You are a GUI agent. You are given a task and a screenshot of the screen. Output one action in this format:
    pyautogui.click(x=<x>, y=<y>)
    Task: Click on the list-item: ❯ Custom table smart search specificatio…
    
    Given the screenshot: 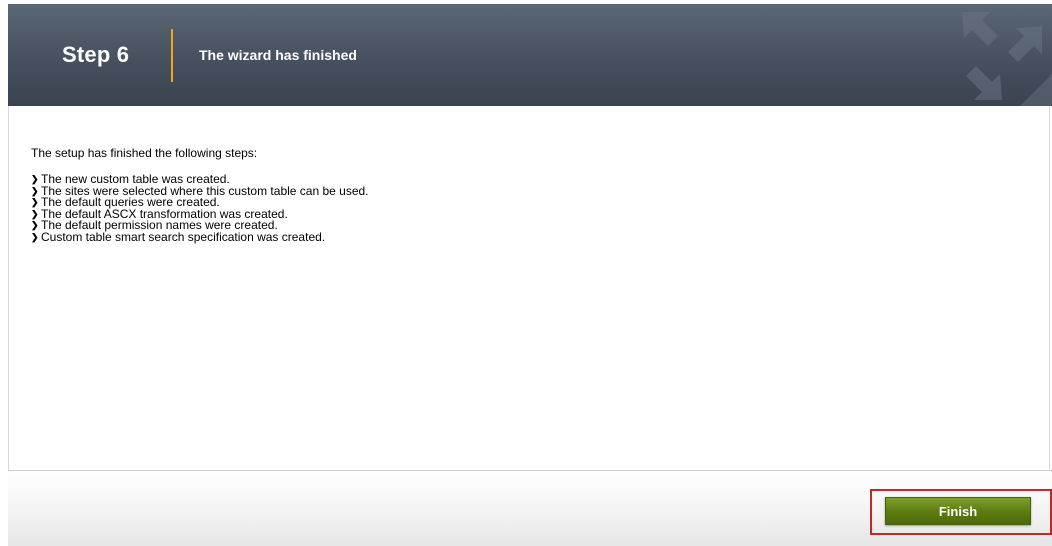 What is the action you would take?
    pyautogui.click(x=200, y=236)
    